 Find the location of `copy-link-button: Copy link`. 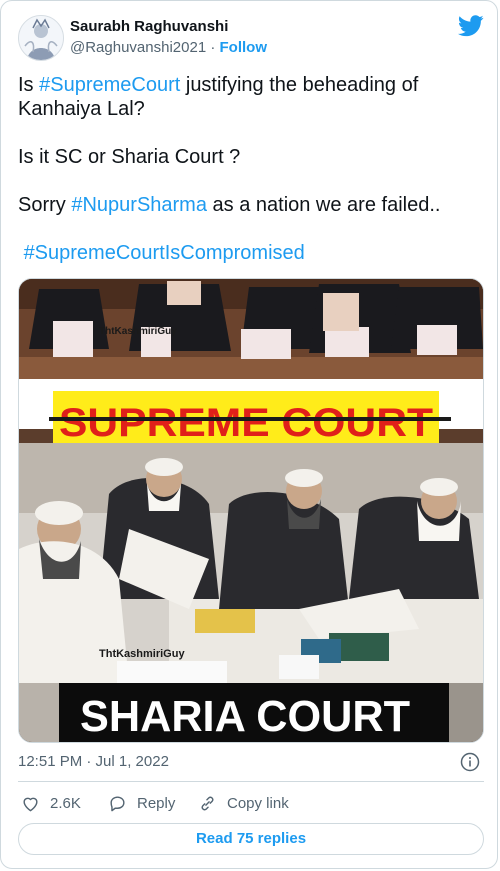

copy-link-button: Copy link is located at coordinates (243, 803).